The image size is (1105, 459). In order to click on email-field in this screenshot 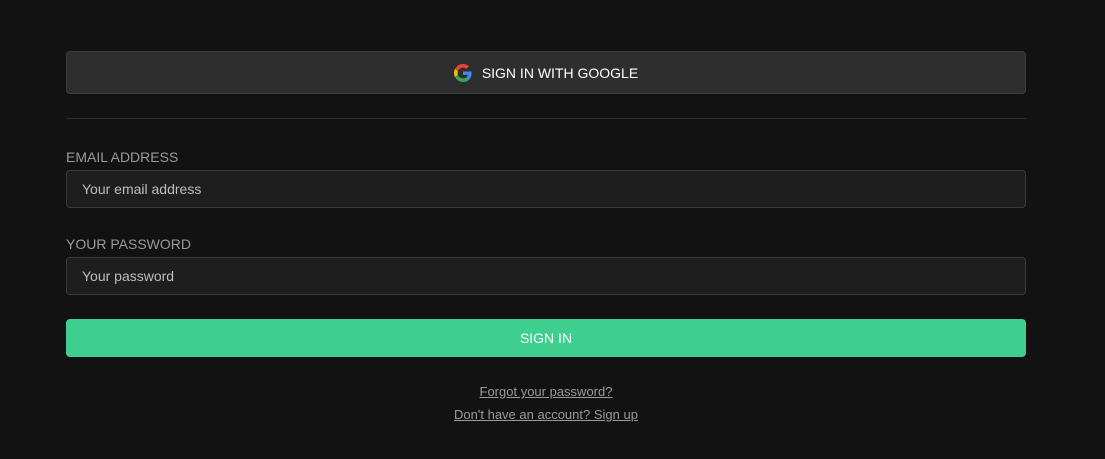, I will do `click(546, 189)`.